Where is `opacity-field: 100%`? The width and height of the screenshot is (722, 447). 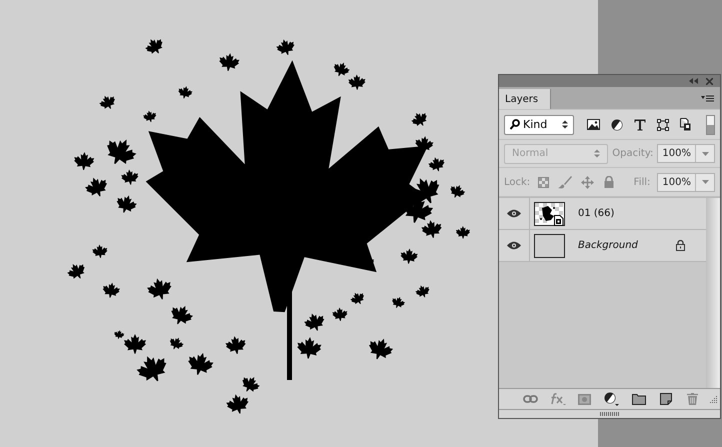 opacity-field: 100% is located at coordinates (686, 153).